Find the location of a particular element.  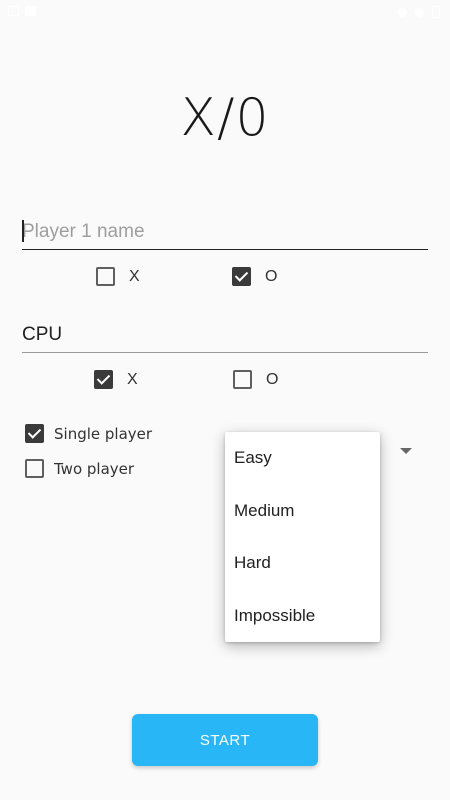

cpu-o-label: O is located at coordinates (272, 379).